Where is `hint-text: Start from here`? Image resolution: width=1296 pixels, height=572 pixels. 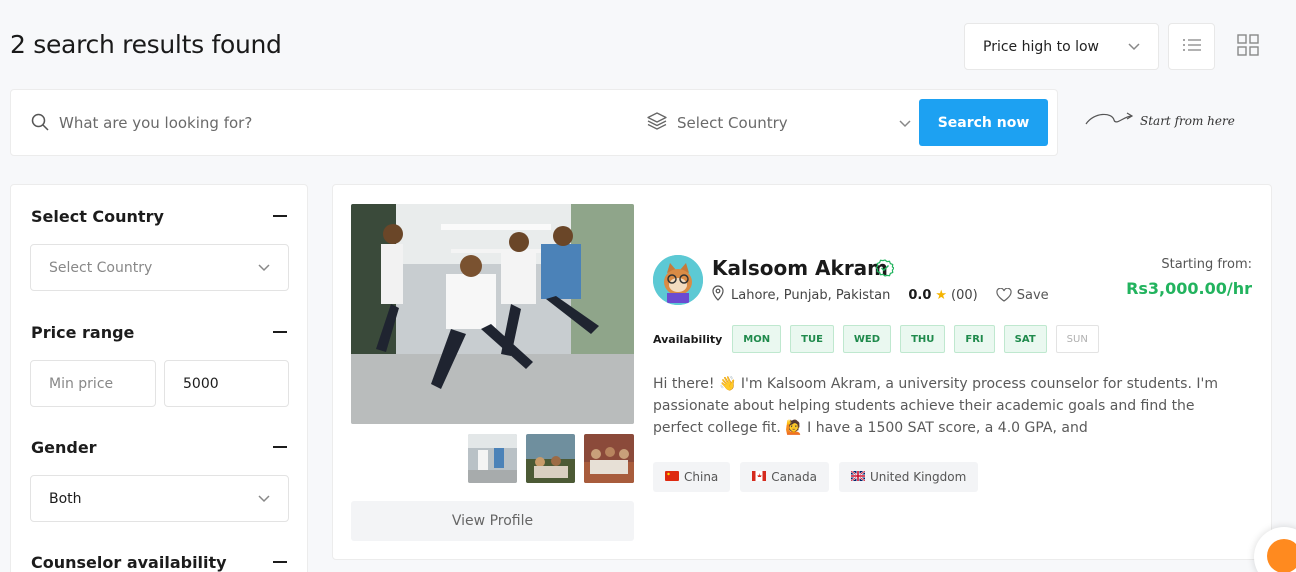
hint-text: Start from here is located at coordinates (1187, 120).